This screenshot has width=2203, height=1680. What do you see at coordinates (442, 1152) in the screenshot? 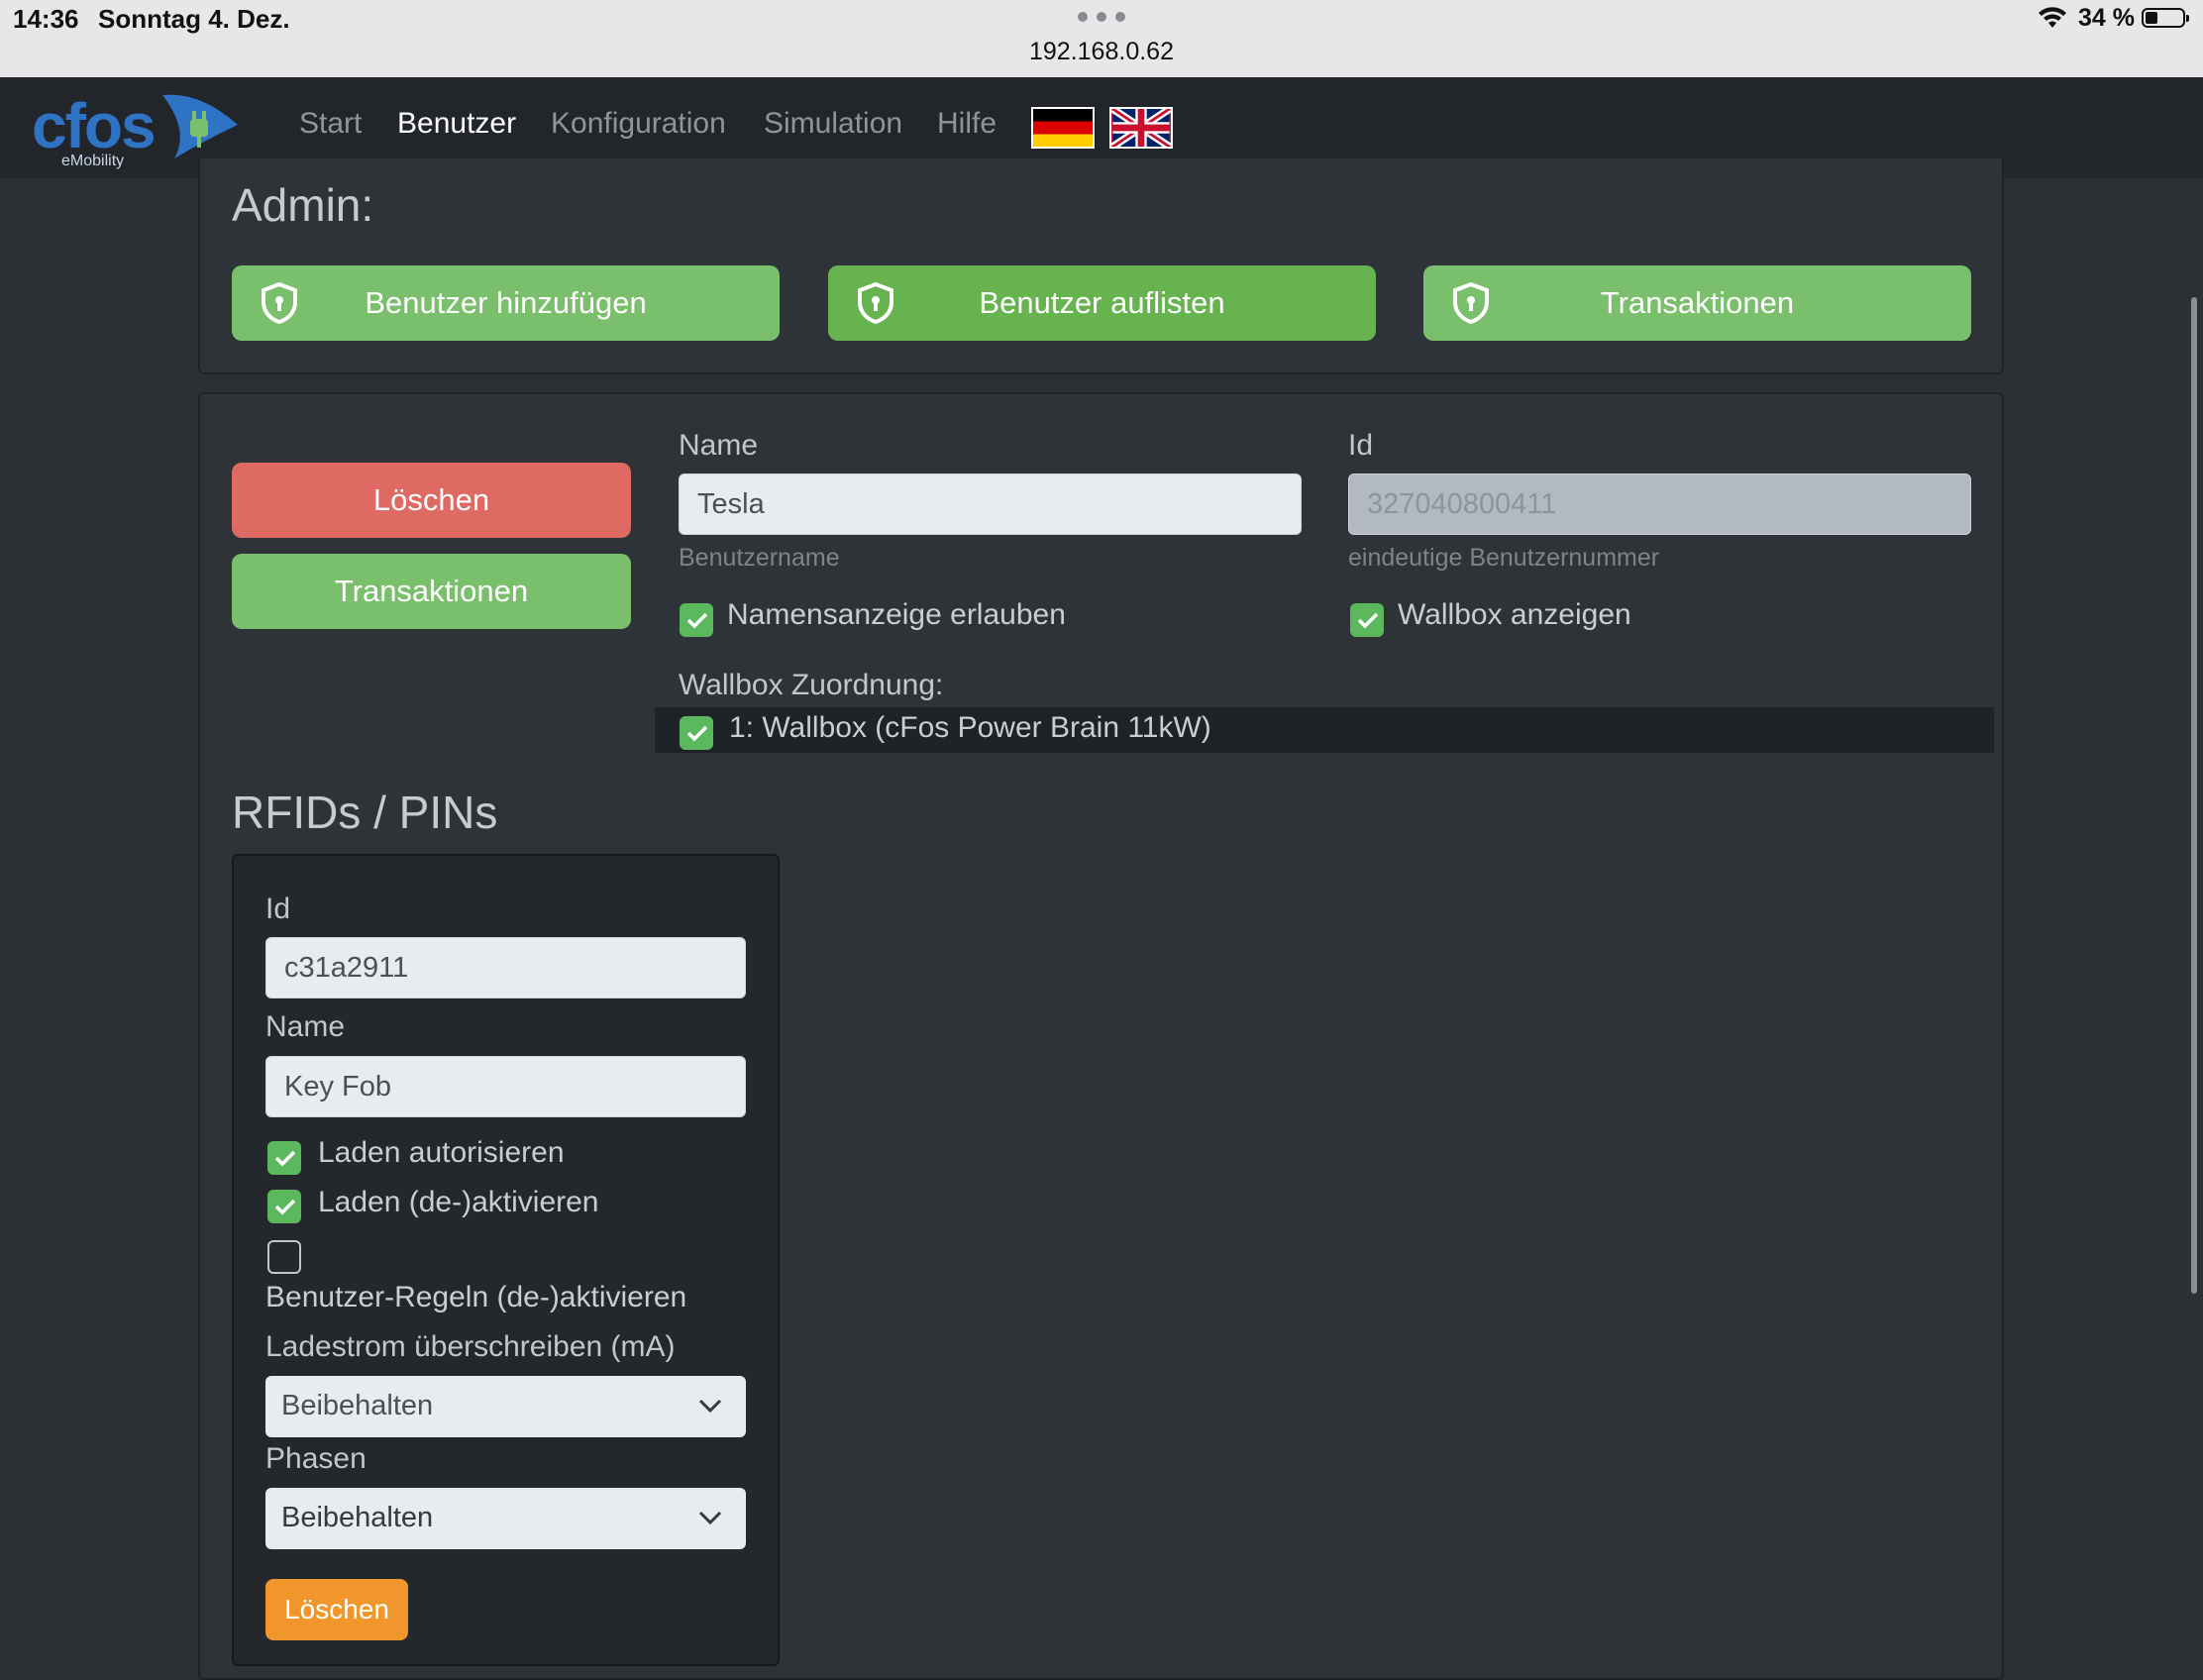
I see `authorize-charging-label: Laden autorisieren` at bounding box center [442, 1152].